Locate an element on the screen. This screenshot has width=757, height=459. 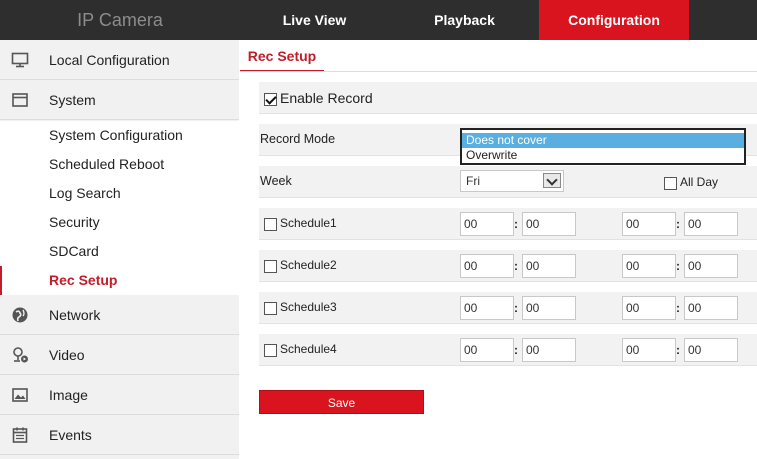
sidebar-subitem-sdcard: SDCard is located at coordinates (119, 251).